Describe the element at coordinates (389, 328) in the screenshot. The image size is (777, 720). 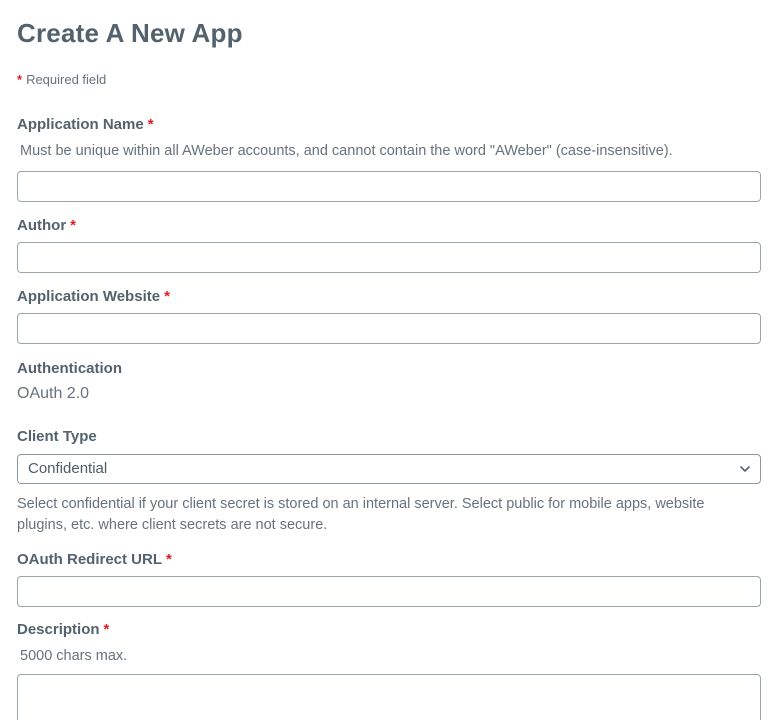
I see `application-website-input` at that location.